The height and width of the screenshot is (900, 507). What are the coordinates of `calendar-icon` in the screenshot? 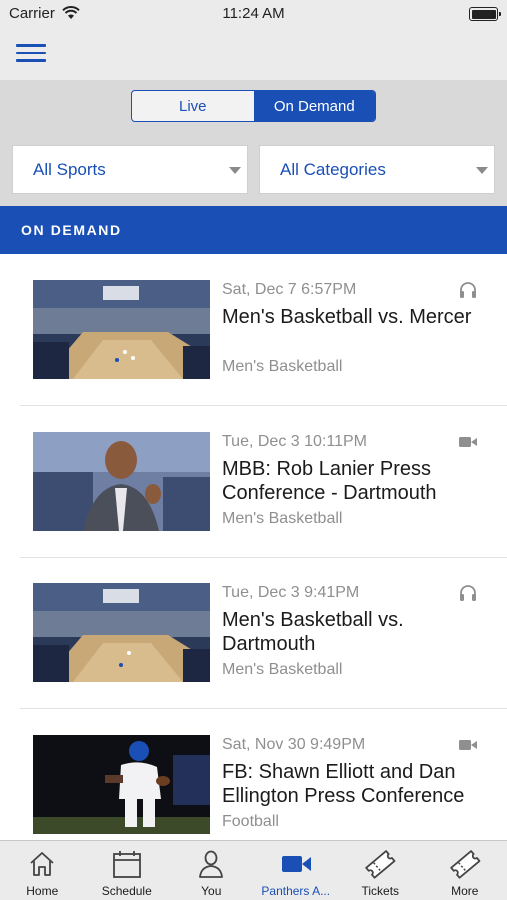 It's located at (126, 864).